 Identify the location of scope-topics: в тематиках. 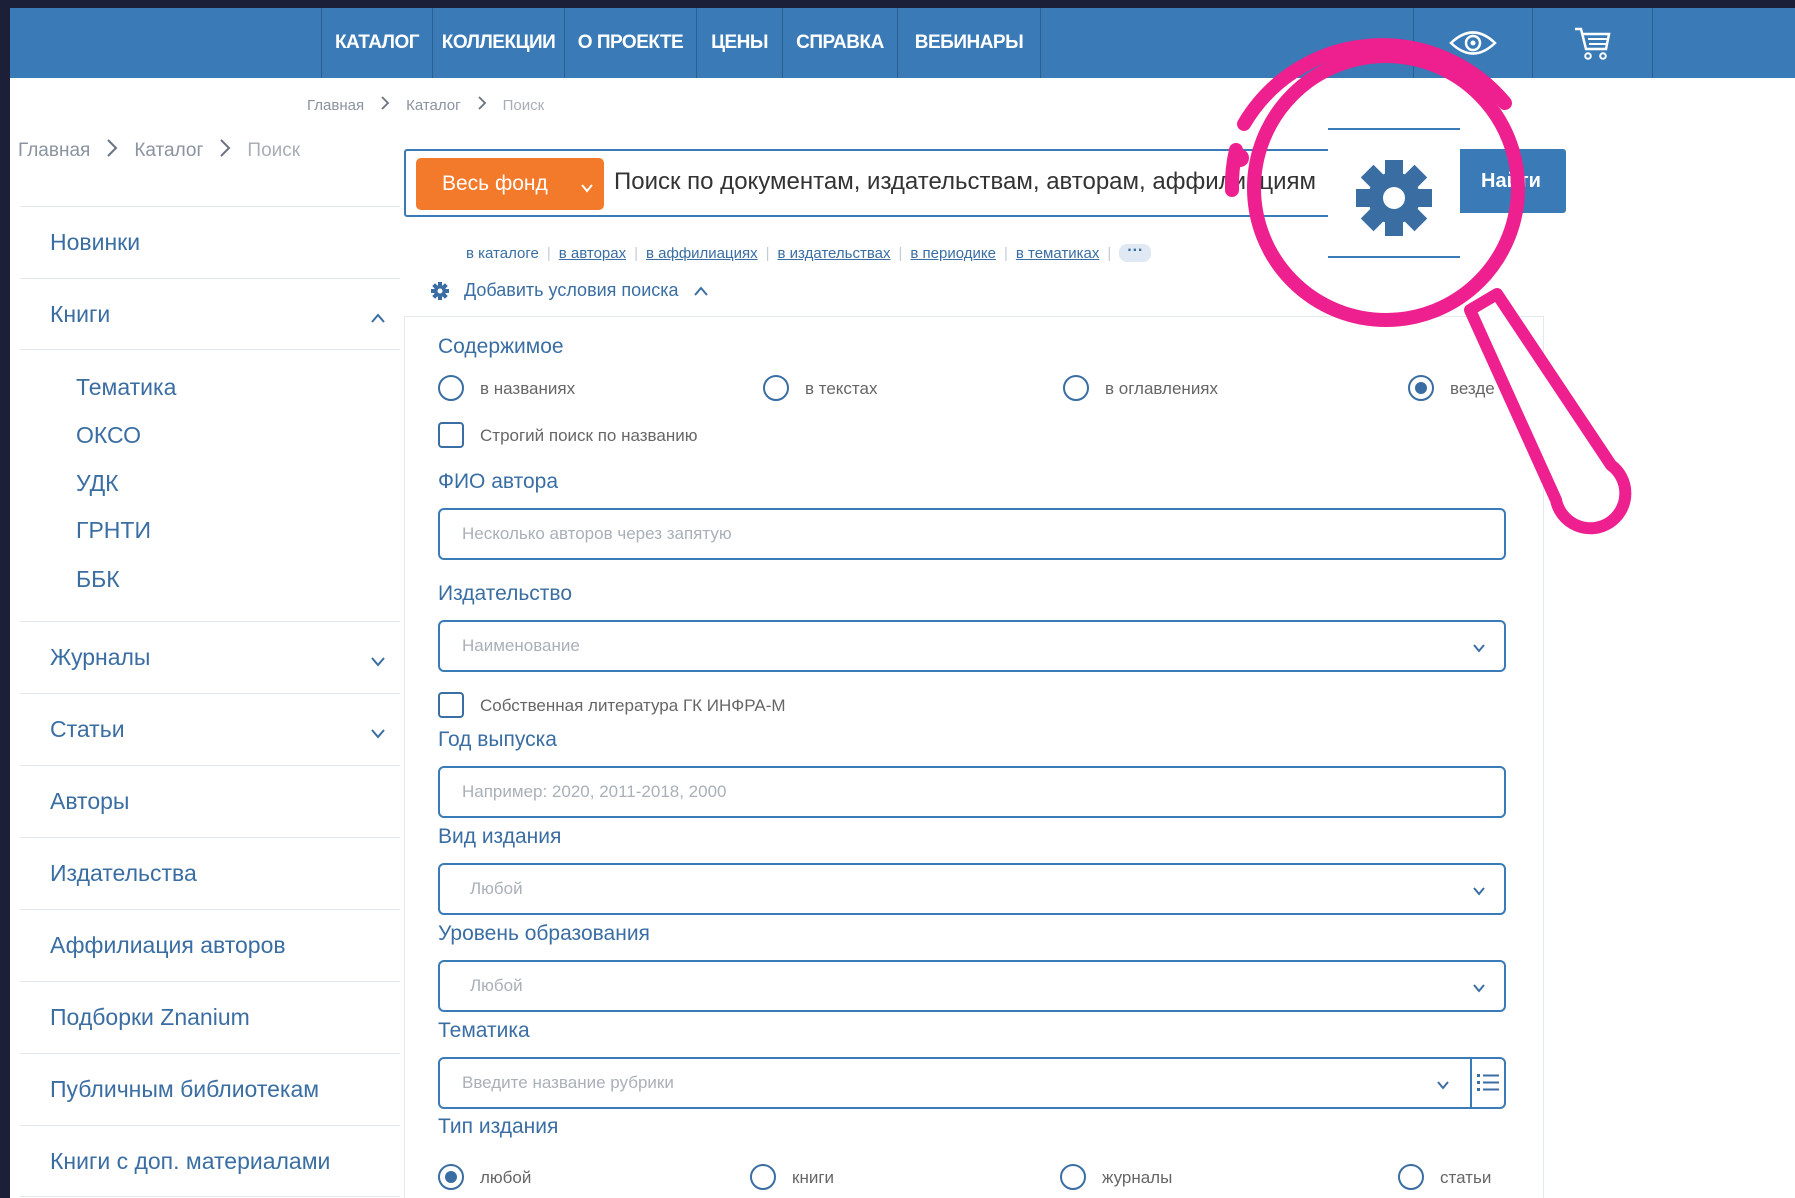
(1058, 253).